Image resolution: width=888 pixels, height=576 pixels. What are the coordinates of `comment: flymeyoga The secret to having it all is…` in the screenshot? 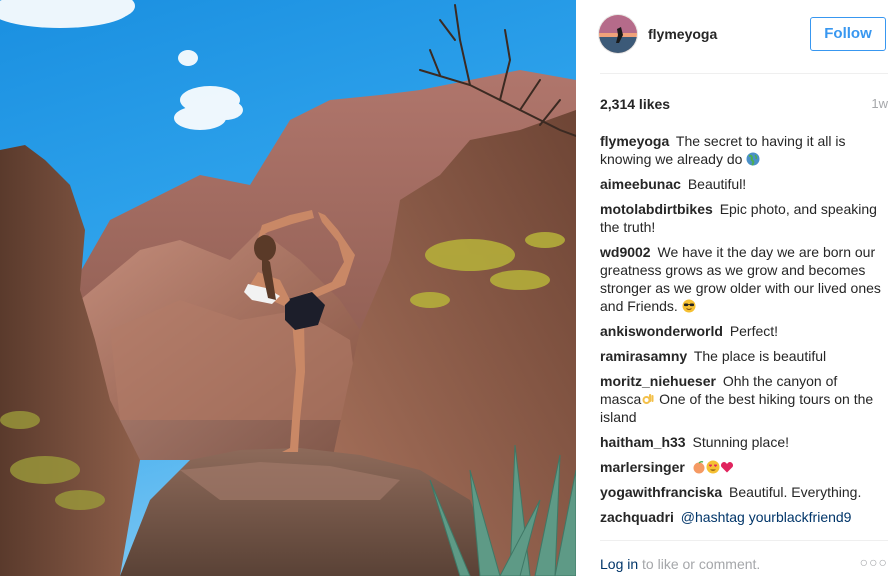 It's located at (741, 150).